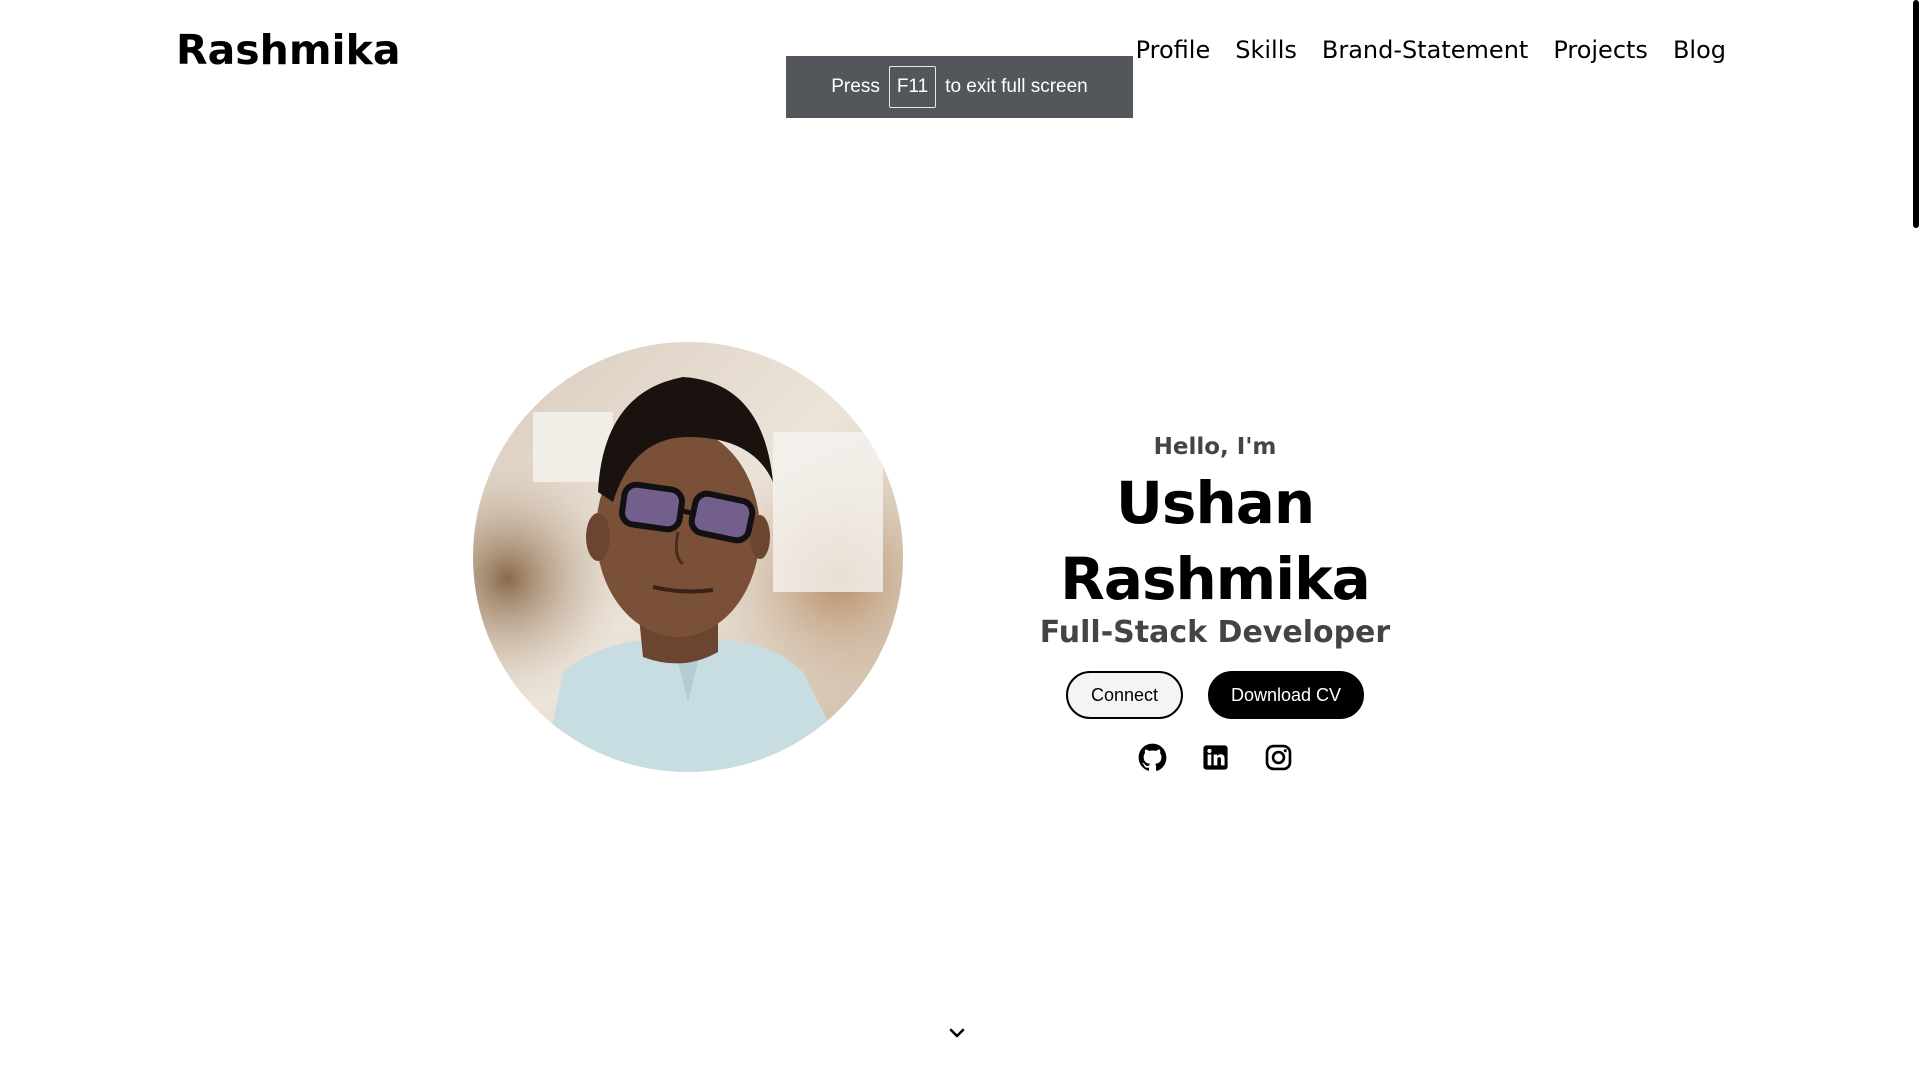 This screenshot has height=1079, width=1919. Describe the element at coordinates (1916, 114) in the screenshot. I see `scrollbar-thumb` at that location.